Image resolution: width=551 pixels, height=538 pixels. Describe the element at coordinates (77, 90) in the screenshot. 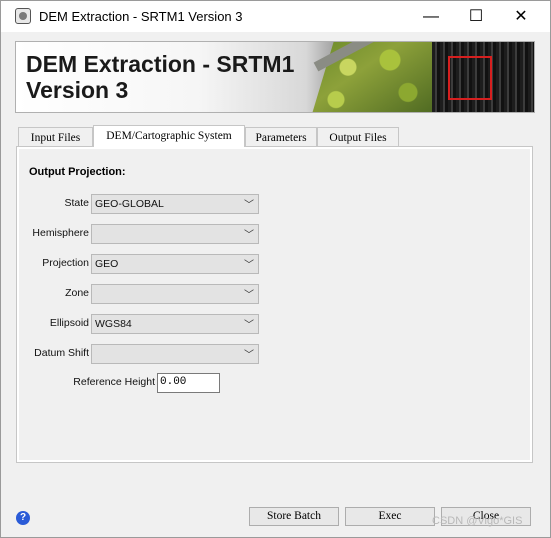

I see `banner-title-line-2: Version 3` at that location.